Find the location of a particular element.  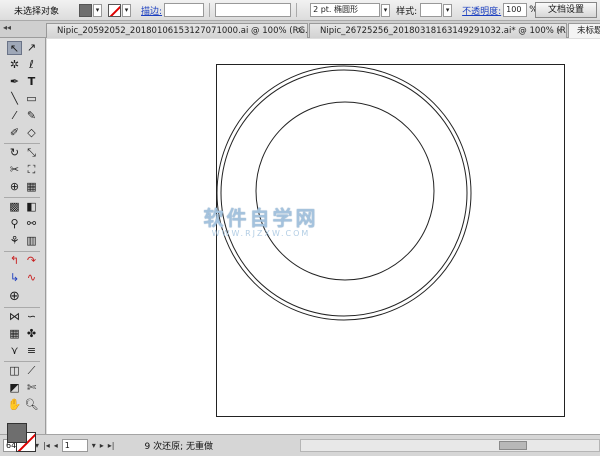

perspective-grid-tool-icon: ▦ is located at coordinates (31, 187).